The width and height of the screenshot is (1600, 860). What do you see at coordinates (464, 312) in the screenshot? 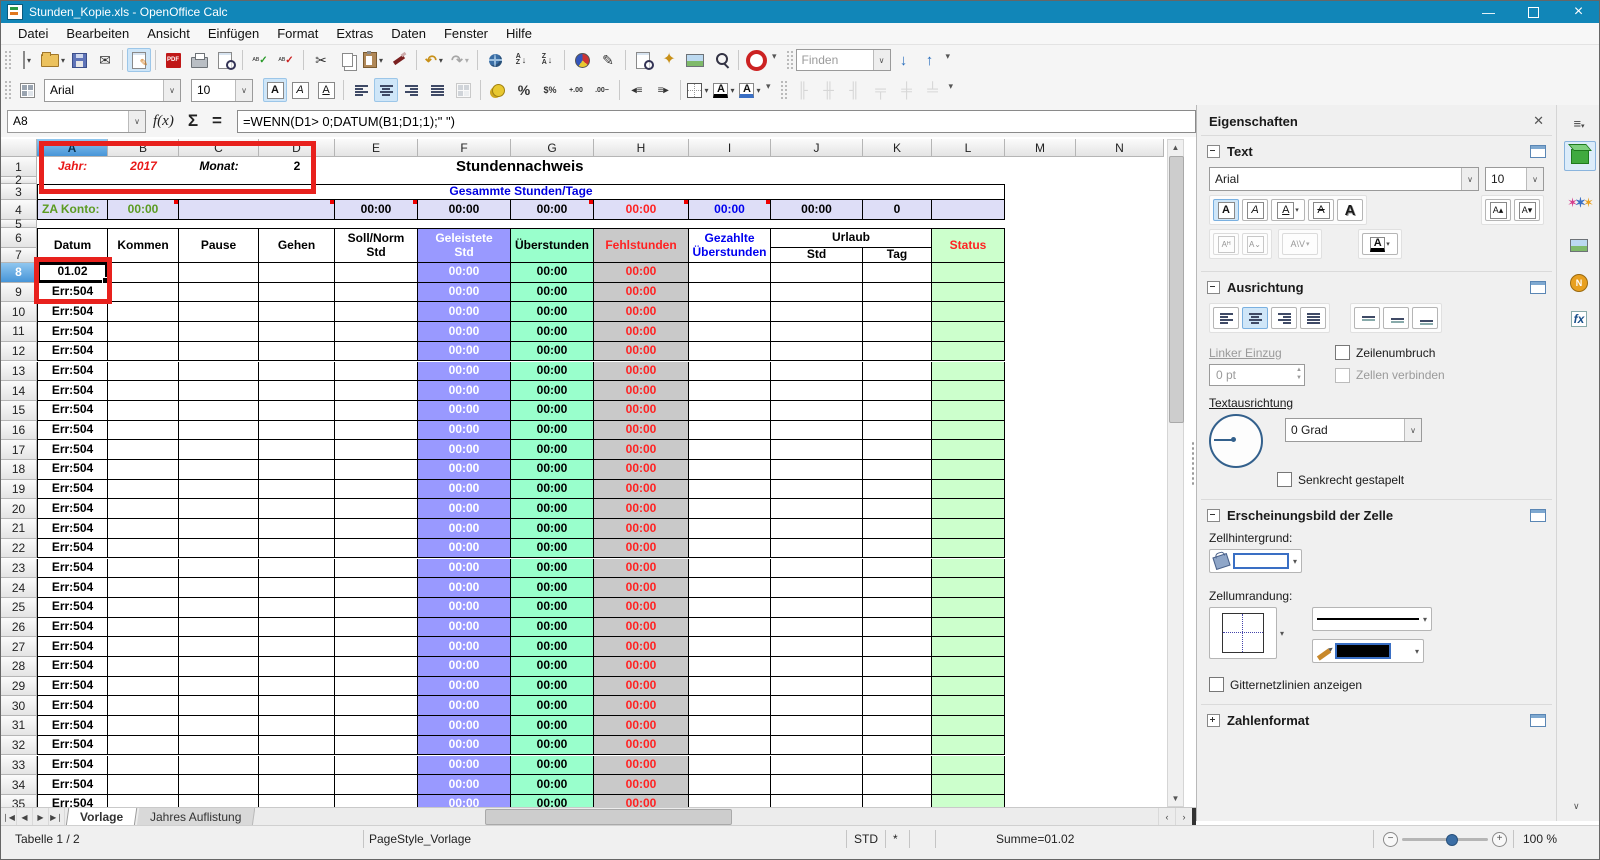
I see `cell-F10: 00:00` at bounding box center [464, 312].